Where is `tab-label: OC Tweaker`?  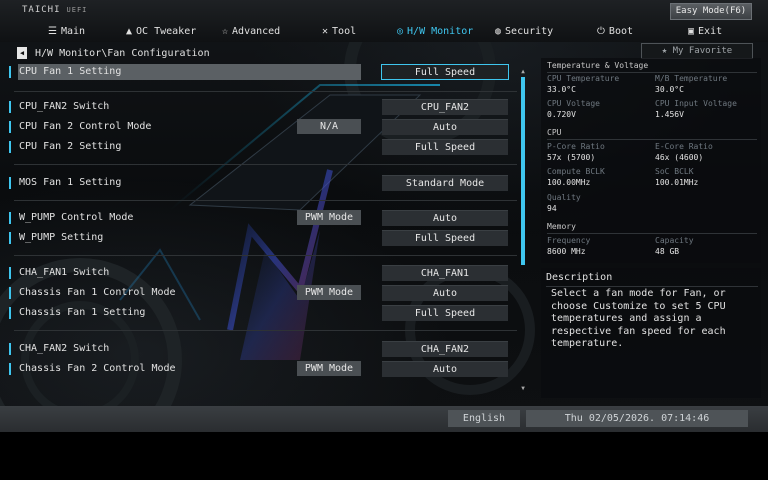
tab-label: OC Tweaker is located at coordinates (166, 31).